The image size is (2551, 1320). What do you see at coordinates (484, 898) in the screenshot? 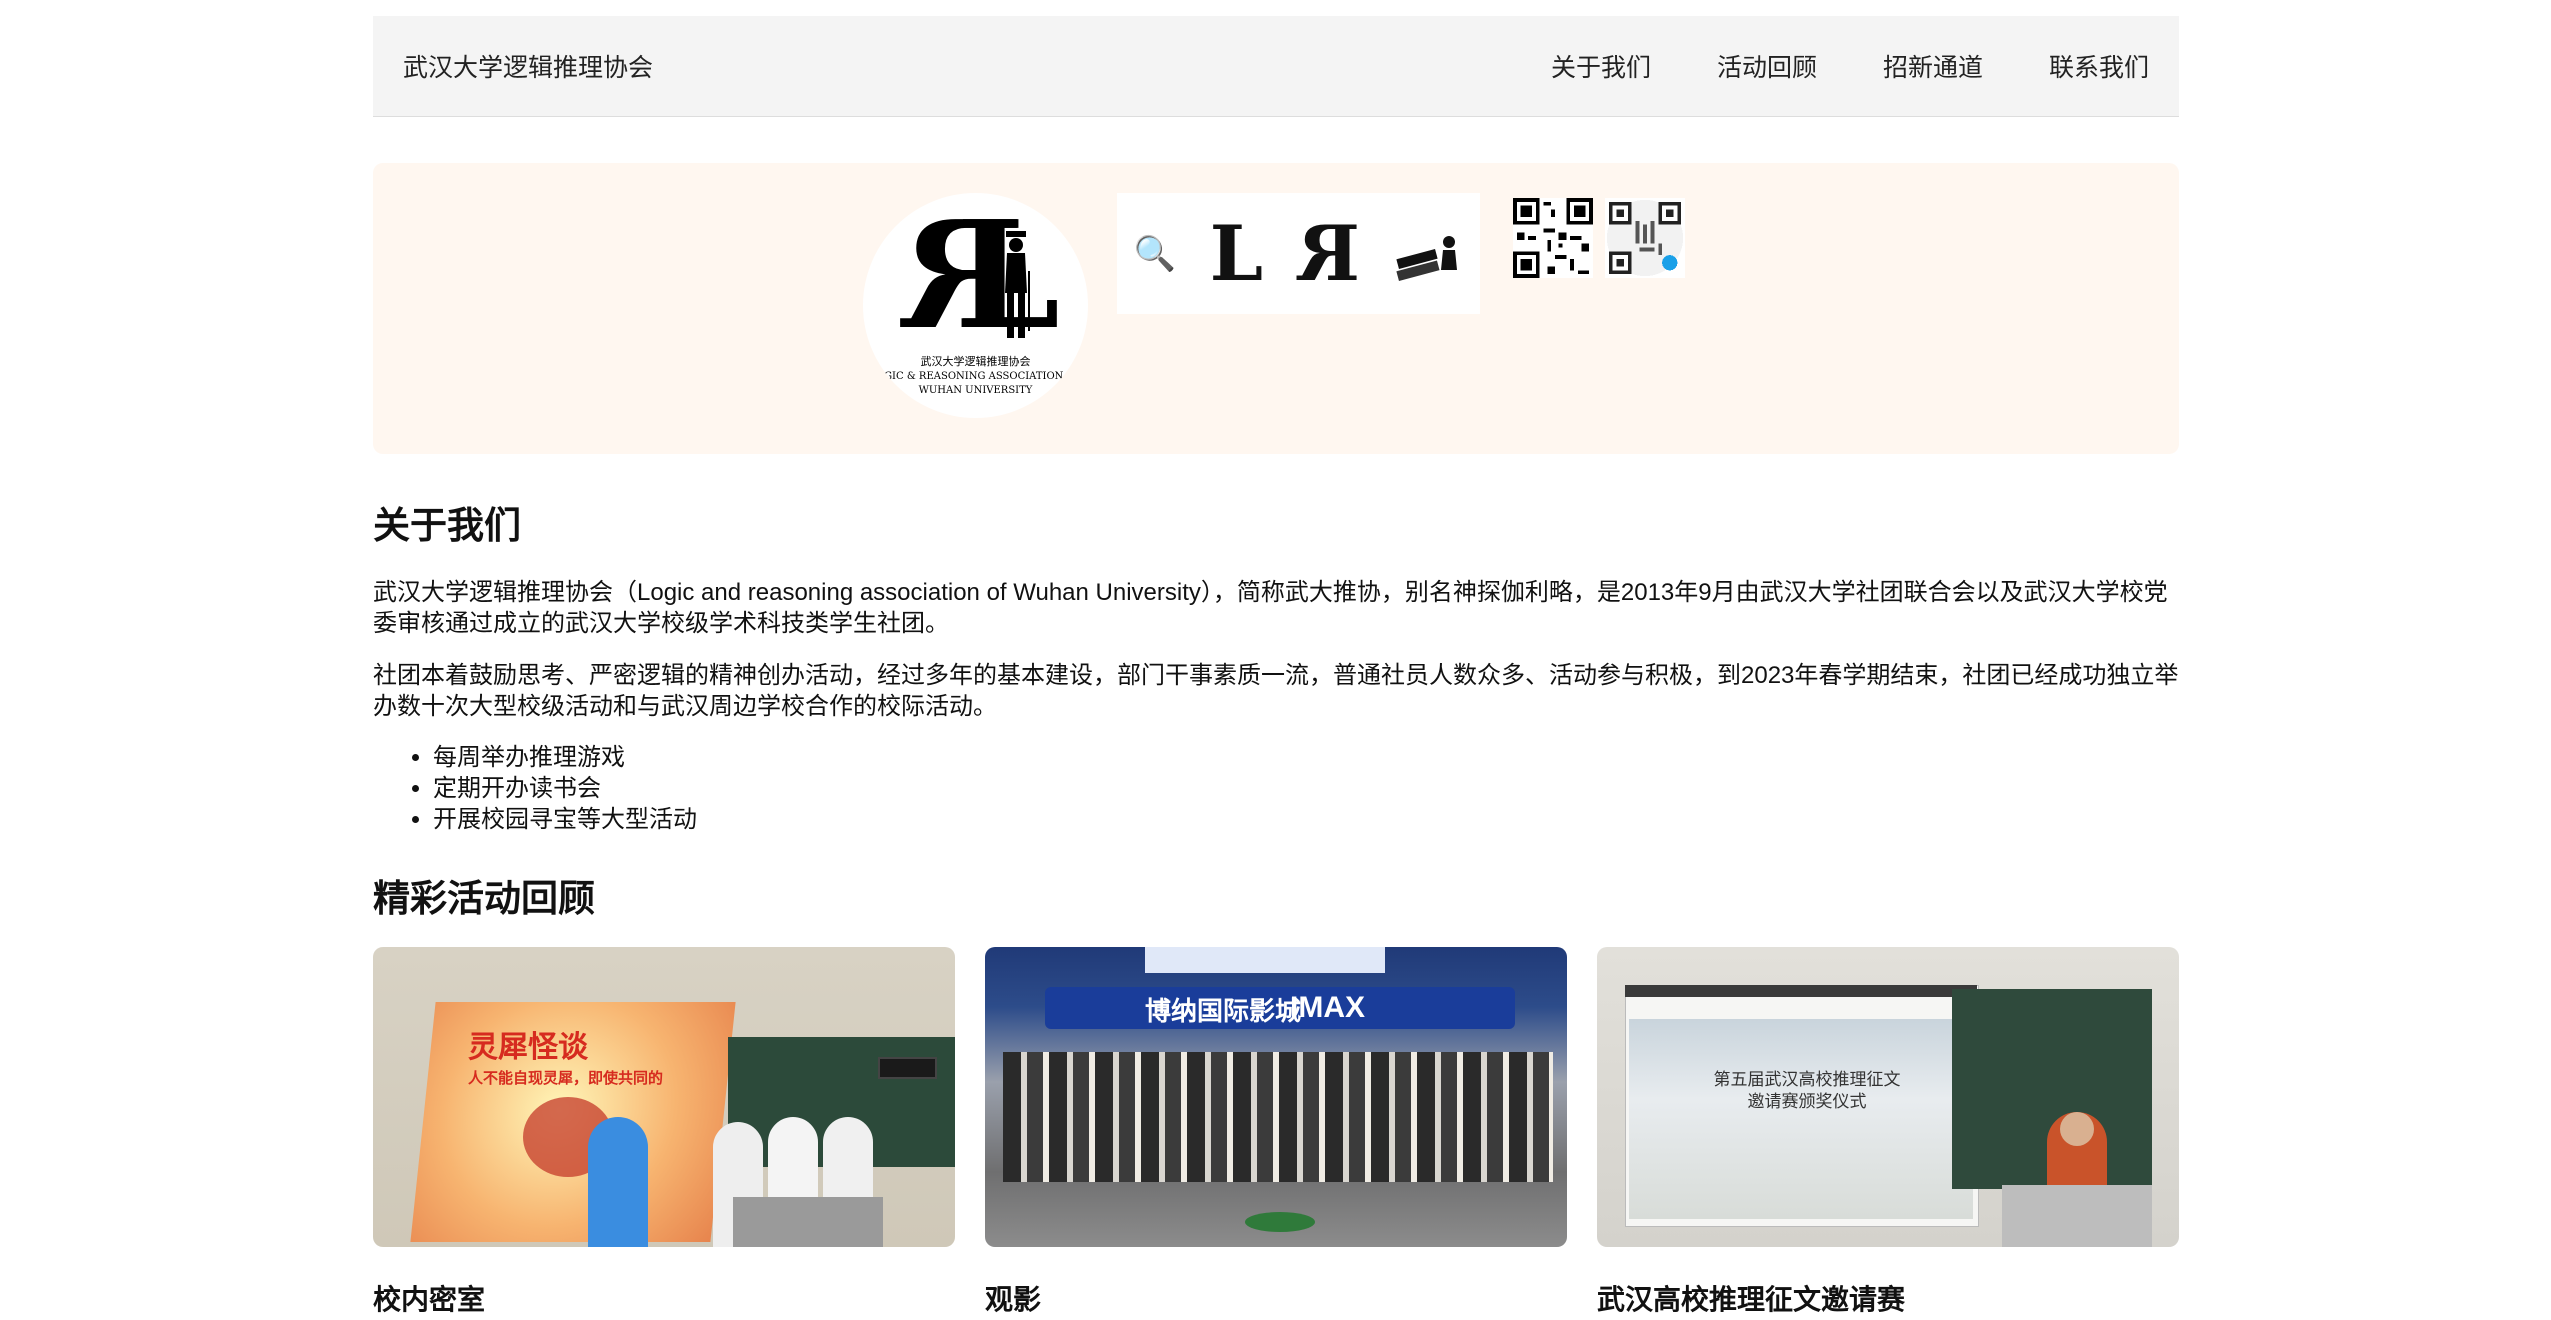
I see `activities-title: 精彩活动回顾` at bounding box center [484, 898].